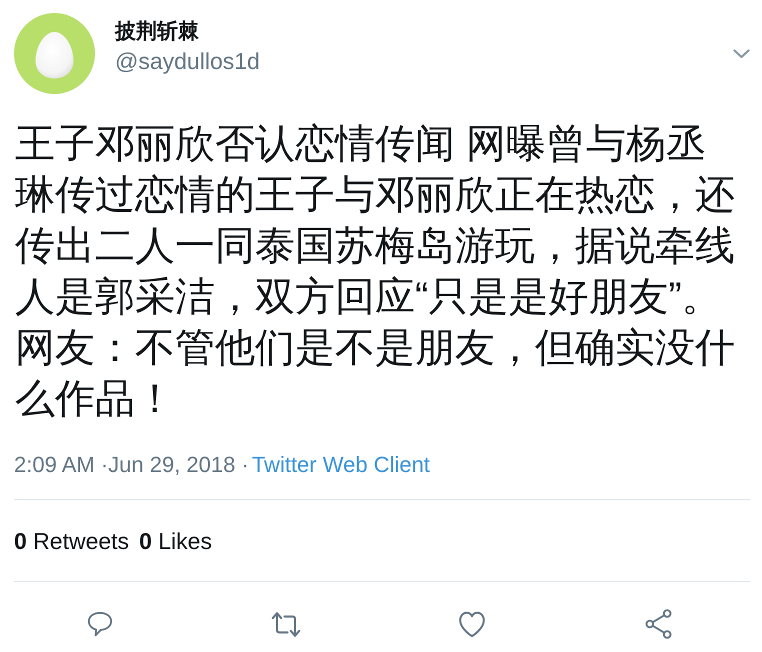 The image size is (762, 652). I want to click on stat-count: 0 Likes, so click(175, 541).